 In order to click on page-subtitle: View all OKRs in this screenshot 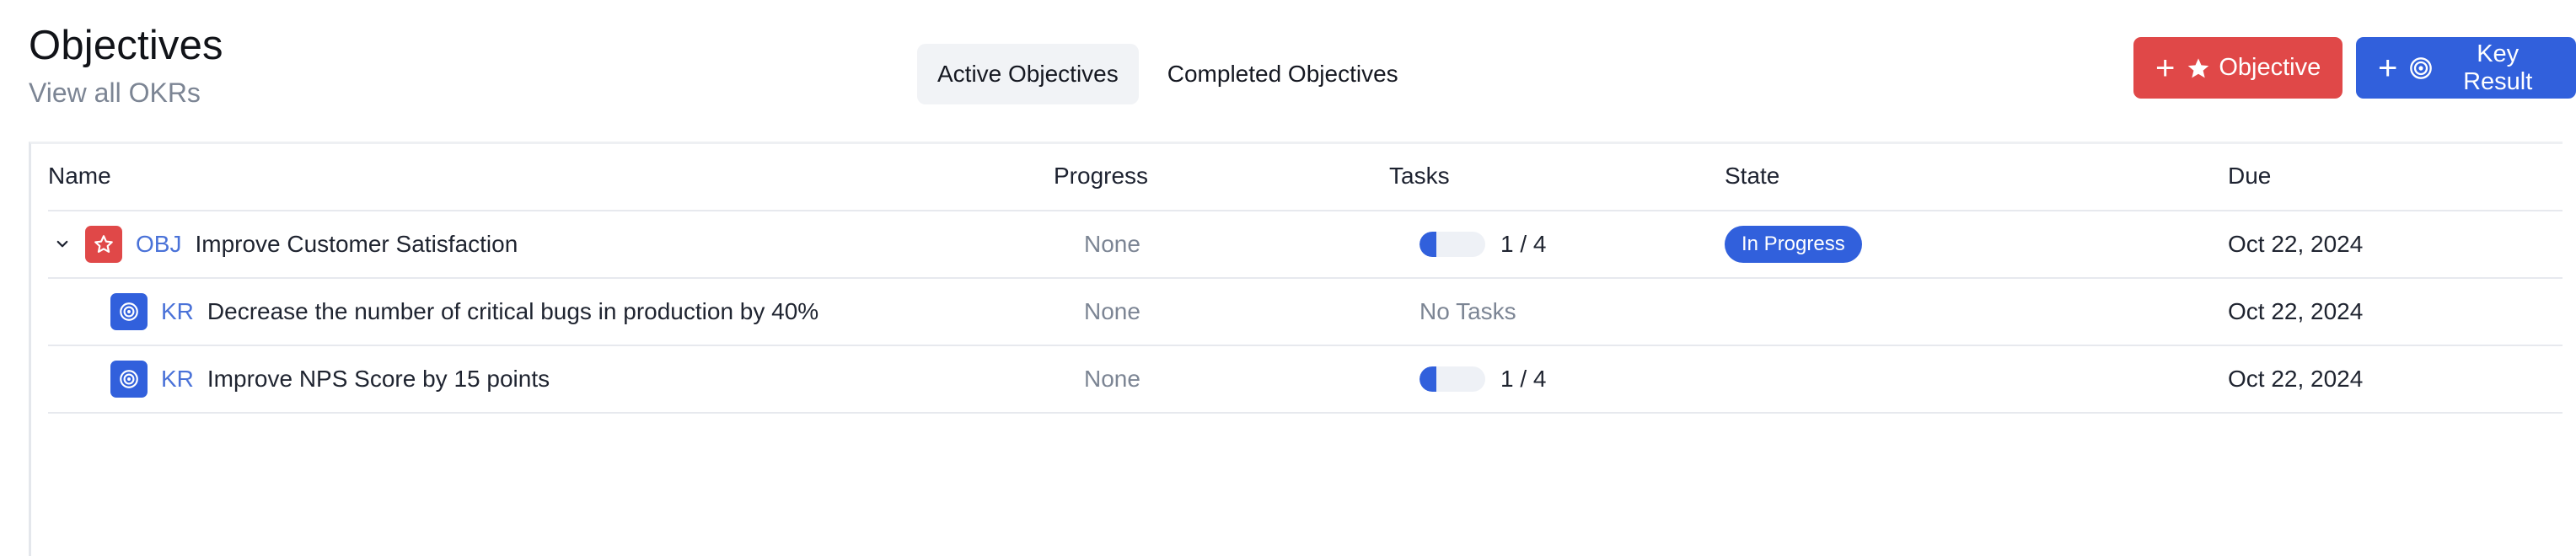, I will do `click(115, 93)`.